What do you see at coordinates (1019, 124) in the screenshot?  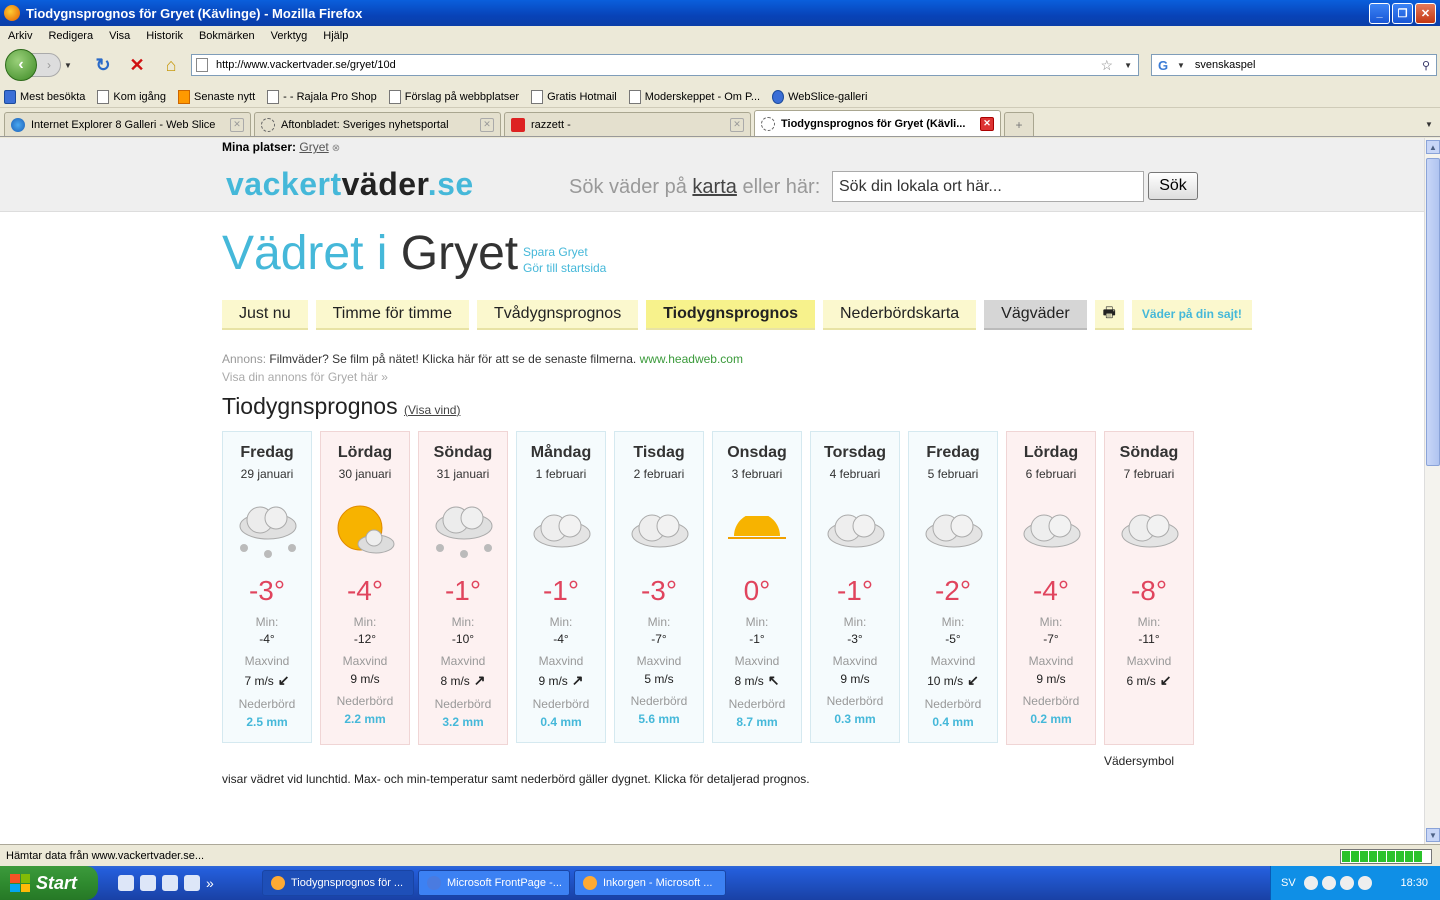 I see `new-tab-button: +` at bounding box center [1019, 124].